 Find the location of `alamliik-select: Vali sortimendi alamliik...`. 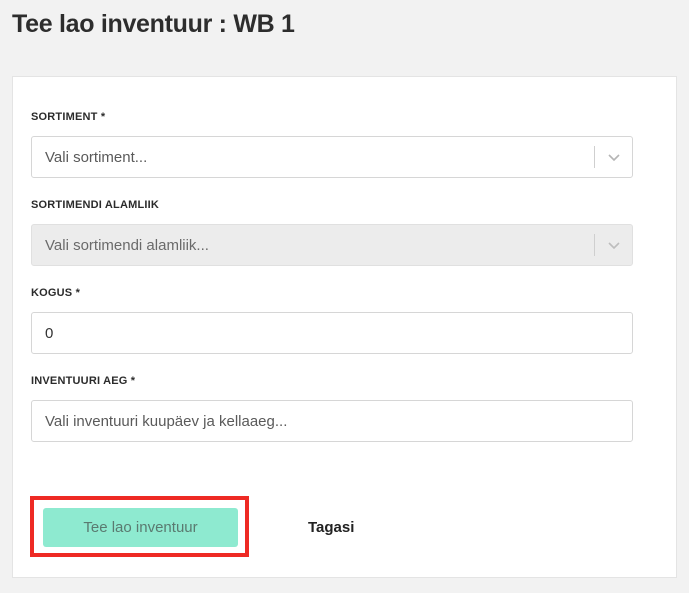

alamliik-select: Vali sortimendi alamliik... is located at coordinates (332, 245).